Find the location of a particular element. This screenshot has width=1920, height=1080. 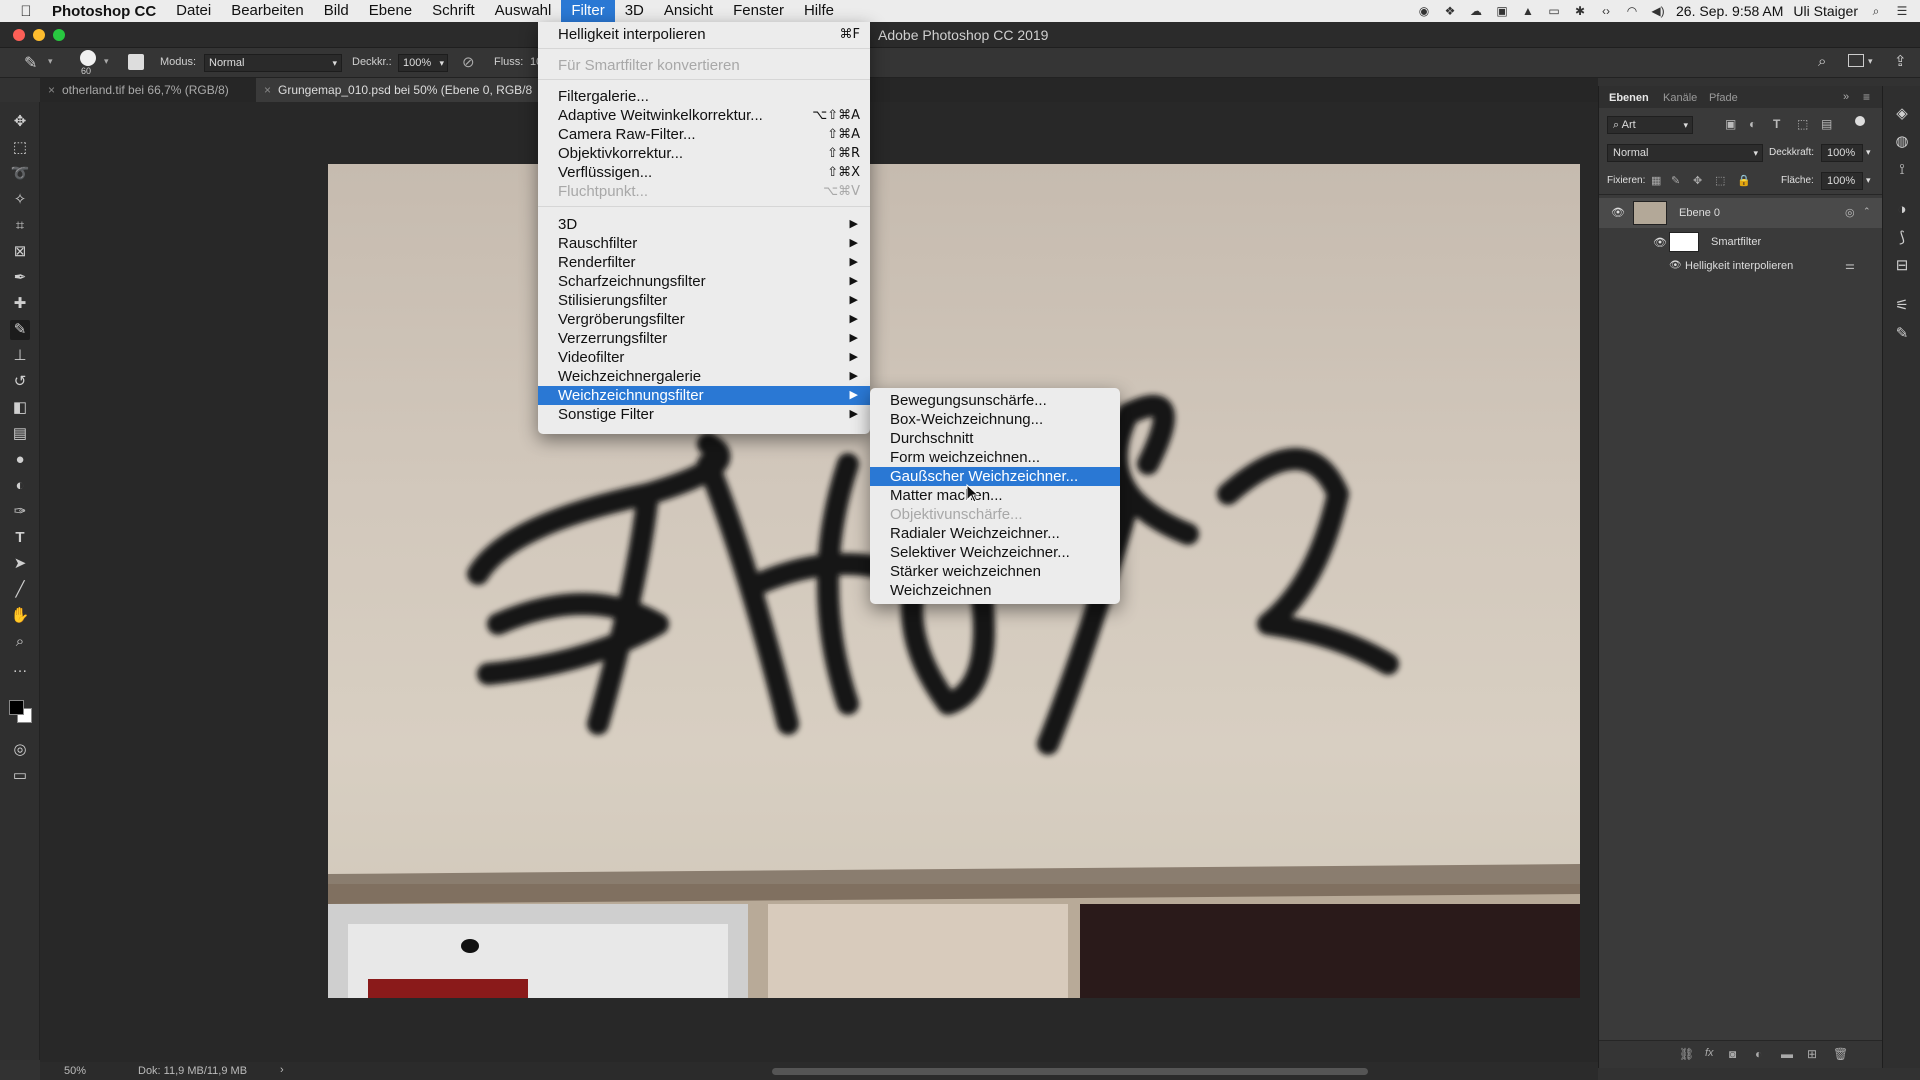

lock-artboard-icon: ⬚ is located at coordinates (1720, 180).